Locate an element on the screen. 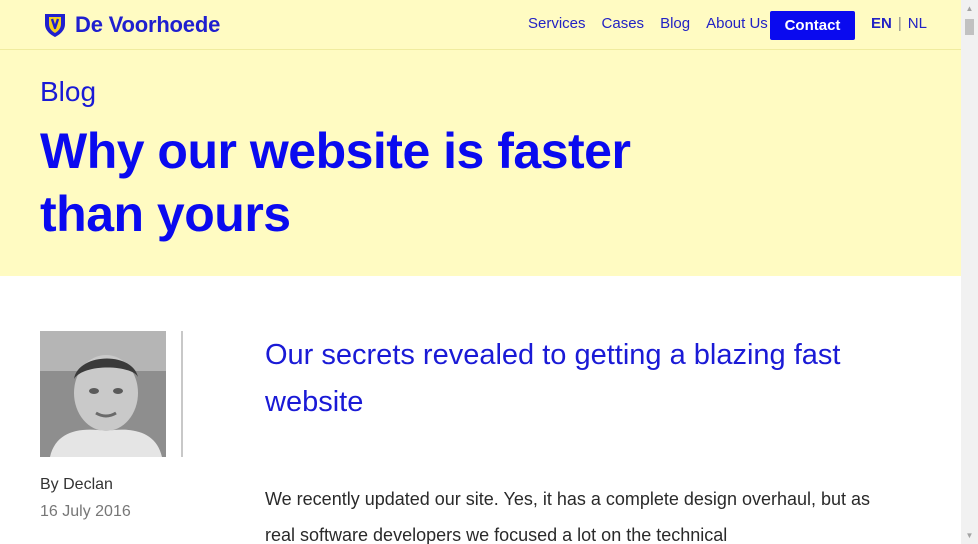 This screenshot has height=544, width=978. hero-kicker: Blog is located at coordinates (68, 92).